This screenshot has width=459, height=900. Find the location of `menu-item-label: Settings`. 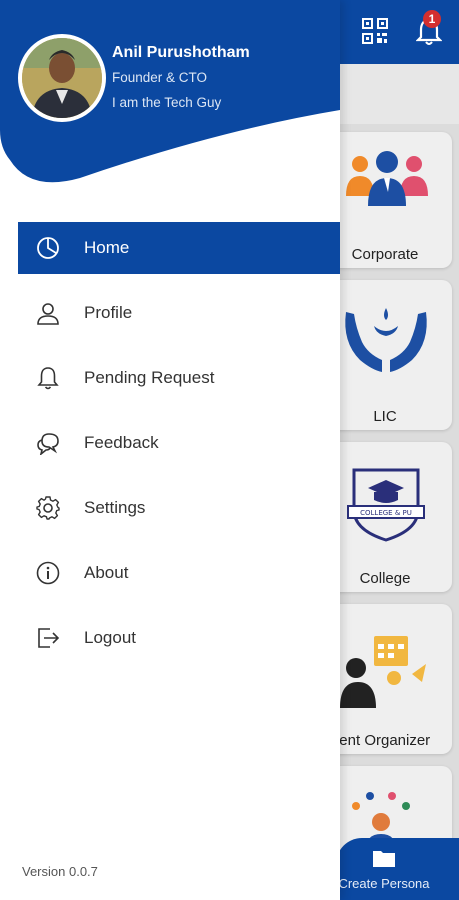

menu-item-label: Settings is located at coordinates (115, 507).